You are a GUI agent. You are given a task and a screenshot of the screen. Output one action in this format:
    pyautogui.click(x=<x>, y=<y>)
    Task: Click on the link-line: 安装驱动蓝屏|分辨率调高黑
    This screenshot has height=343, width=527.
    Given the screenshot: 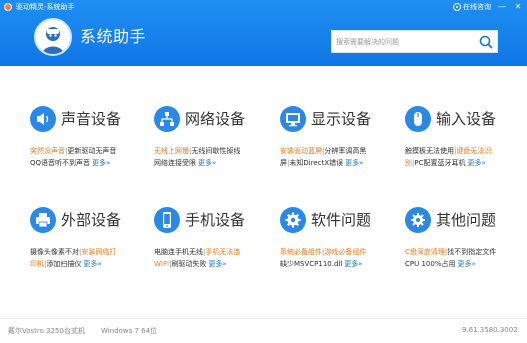 What is the action you would take?
    pyautogui.click(x=341, y=151)
    